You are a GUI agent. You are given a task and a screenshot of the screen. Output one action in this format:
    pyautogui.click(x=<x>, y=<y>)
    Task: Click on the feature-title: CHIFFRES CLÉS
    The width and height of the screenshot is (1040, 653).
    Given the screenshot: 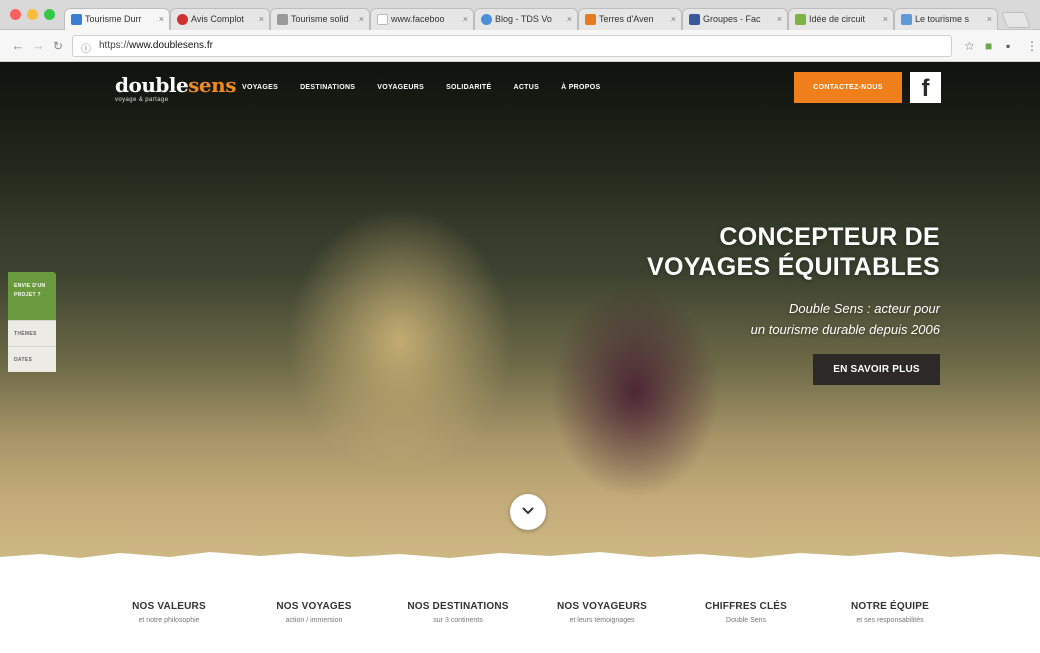 What is the action you would take?
    pyautogui.click(x=746, y=606)
    